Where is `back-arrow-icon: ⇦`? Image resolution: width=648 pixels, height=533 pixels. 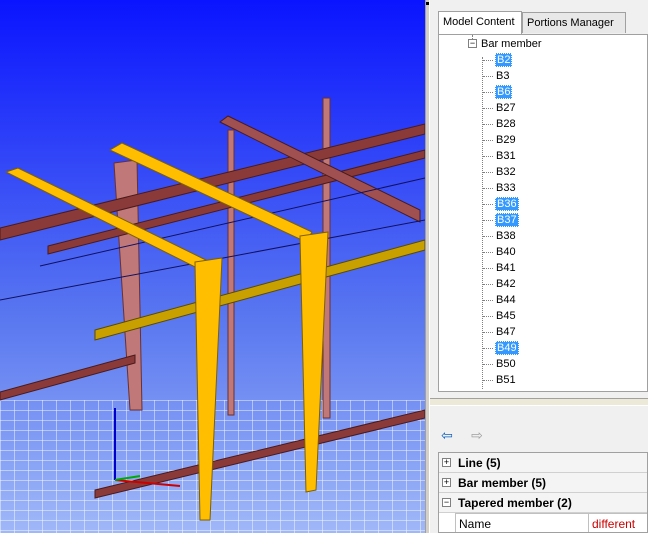 back-arrow-icon: ⇦ is located at coordinates (447, 436).